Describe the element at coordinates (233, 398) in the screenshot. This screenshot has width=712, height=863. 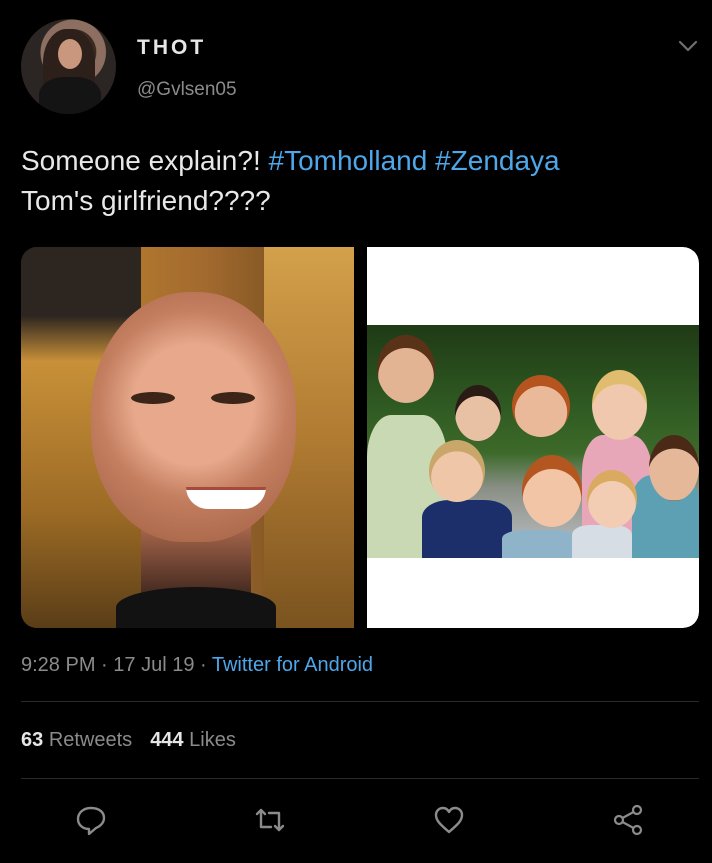
I see `image-eye-right` at that location.